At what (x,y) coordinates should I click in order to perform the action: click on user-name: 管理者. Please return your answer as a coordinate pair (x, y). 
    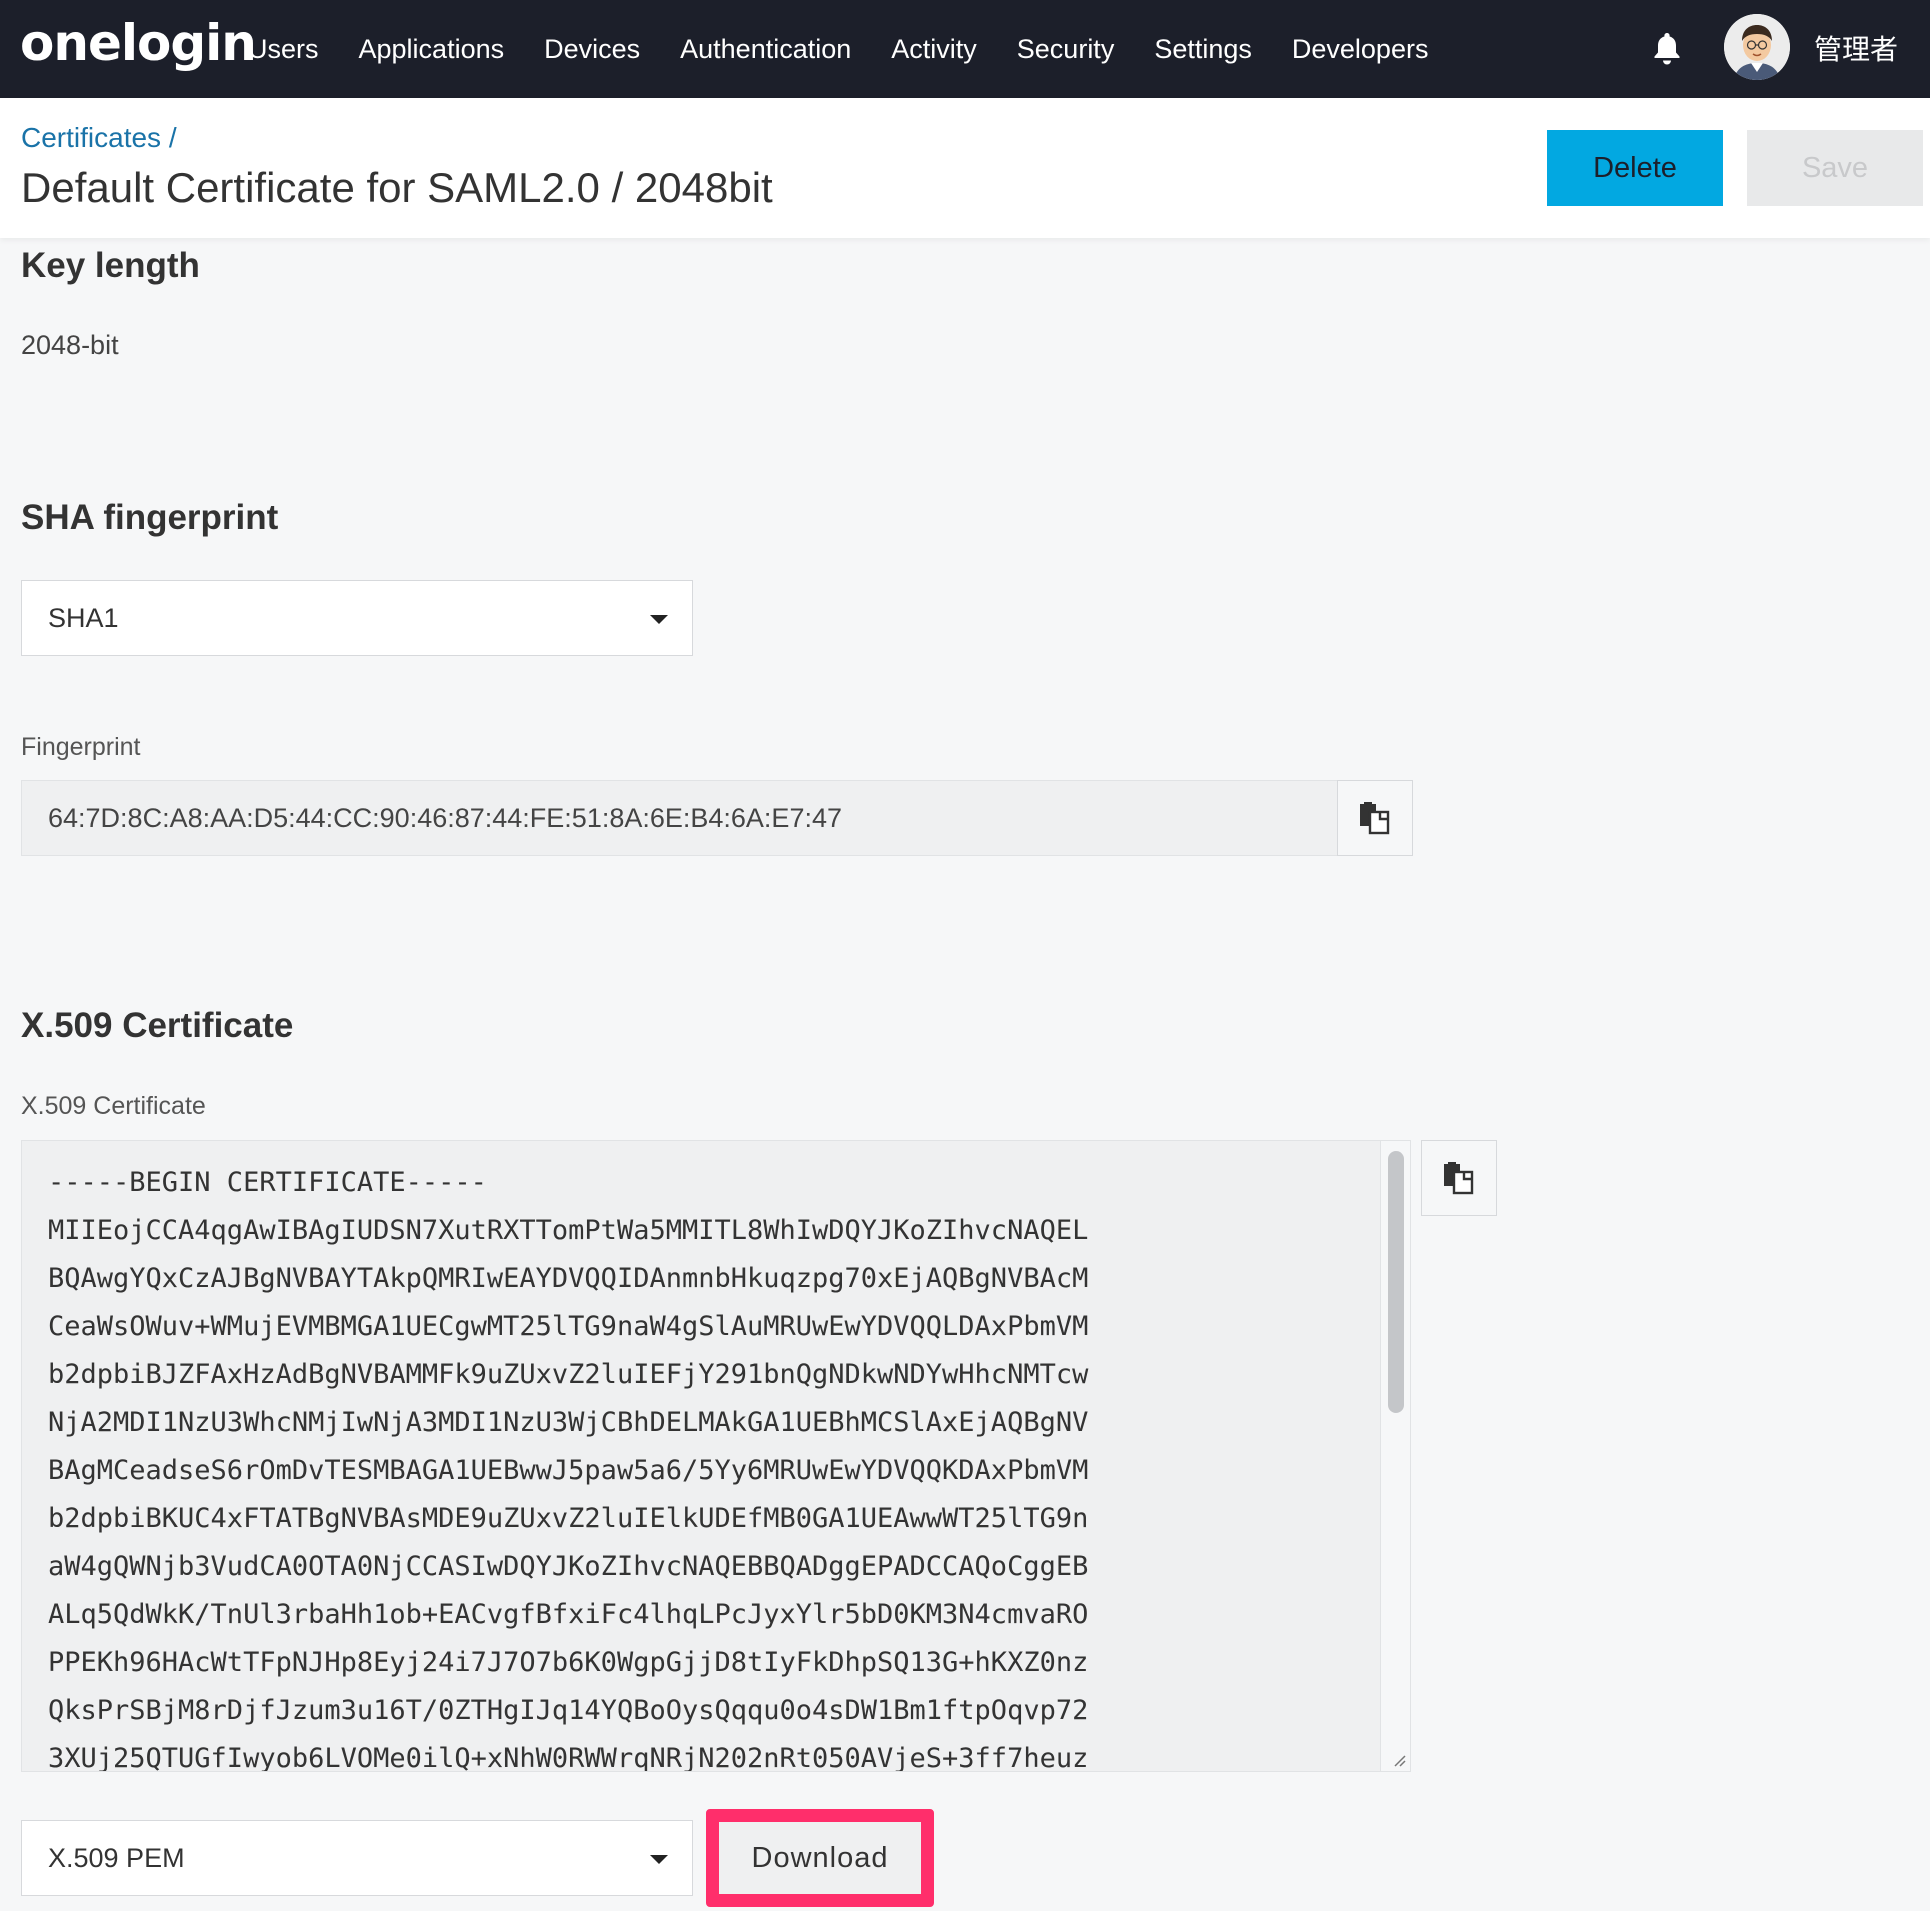
    Looking at the image, I should click on (1856, 48).